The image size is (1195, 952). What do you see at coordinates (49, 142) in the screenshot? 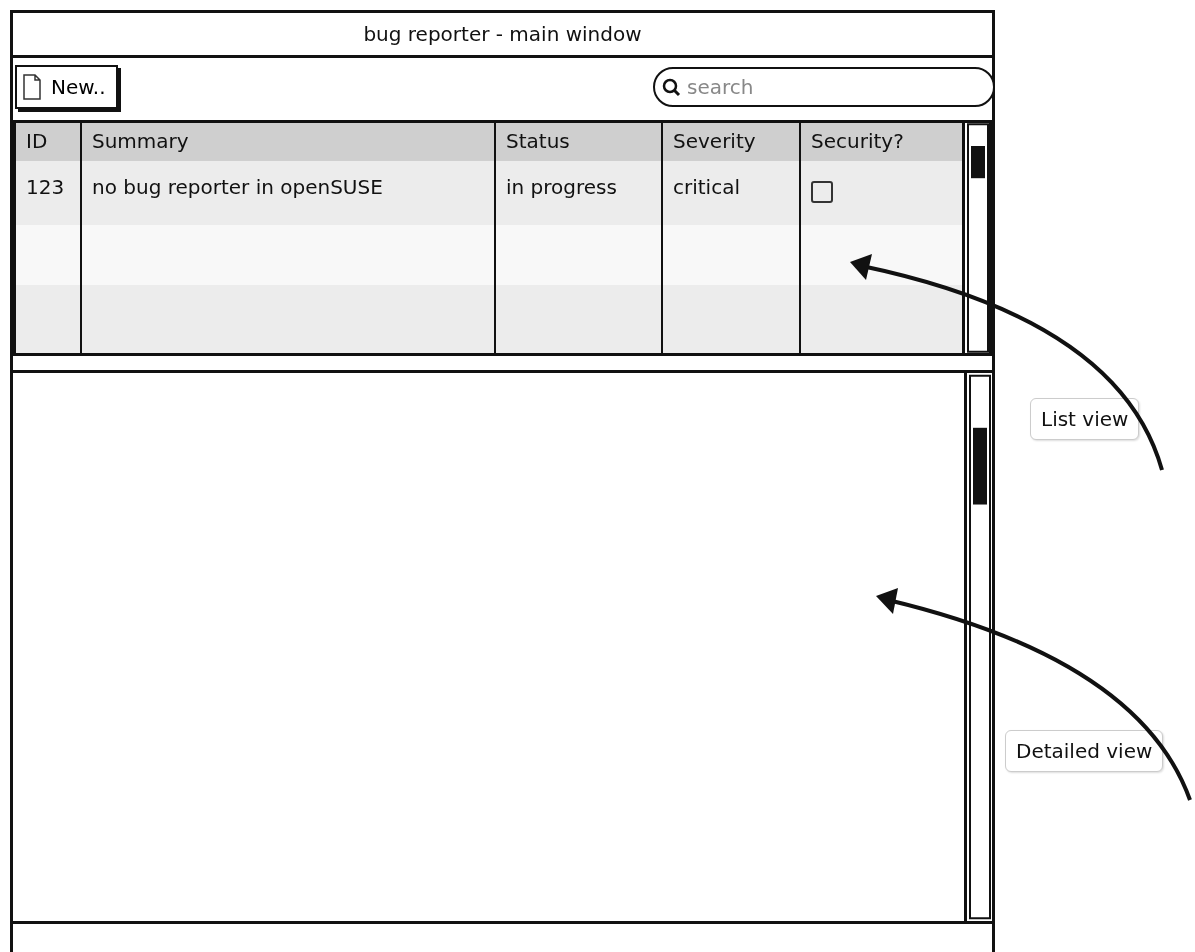
I see `column-header: ID` at bounding box center [49, 142].